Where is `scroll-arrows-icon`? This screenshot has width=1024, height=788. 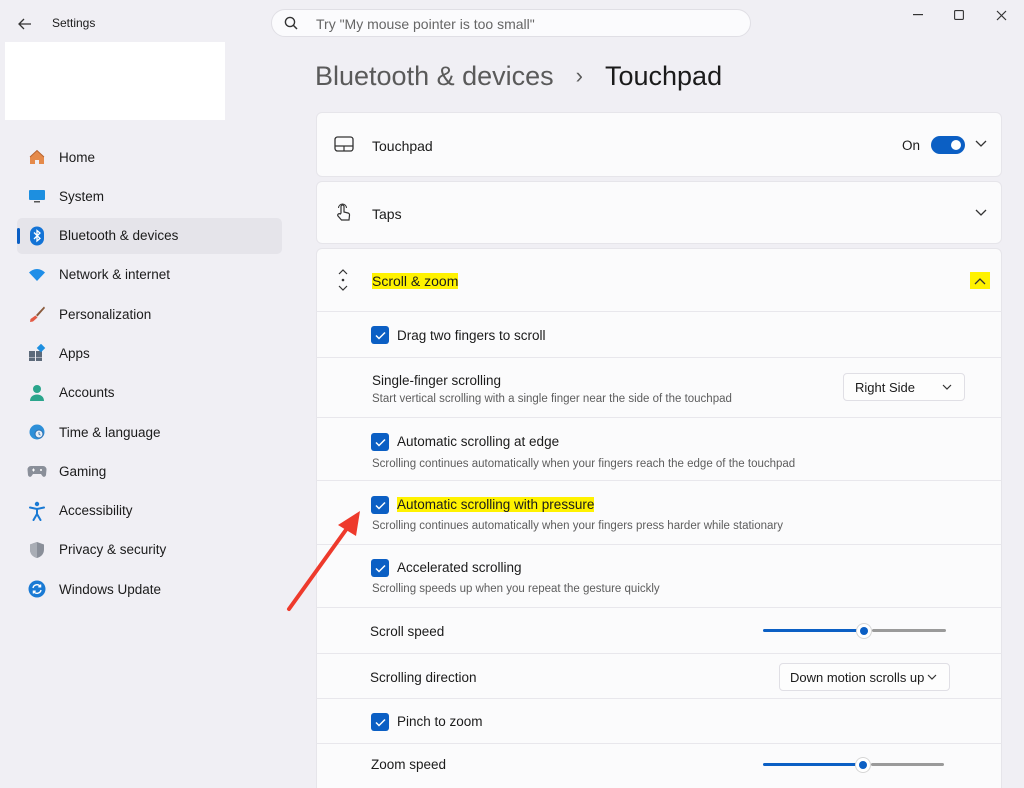
scroll-arrows-icon is located at coordinates (343, 280).